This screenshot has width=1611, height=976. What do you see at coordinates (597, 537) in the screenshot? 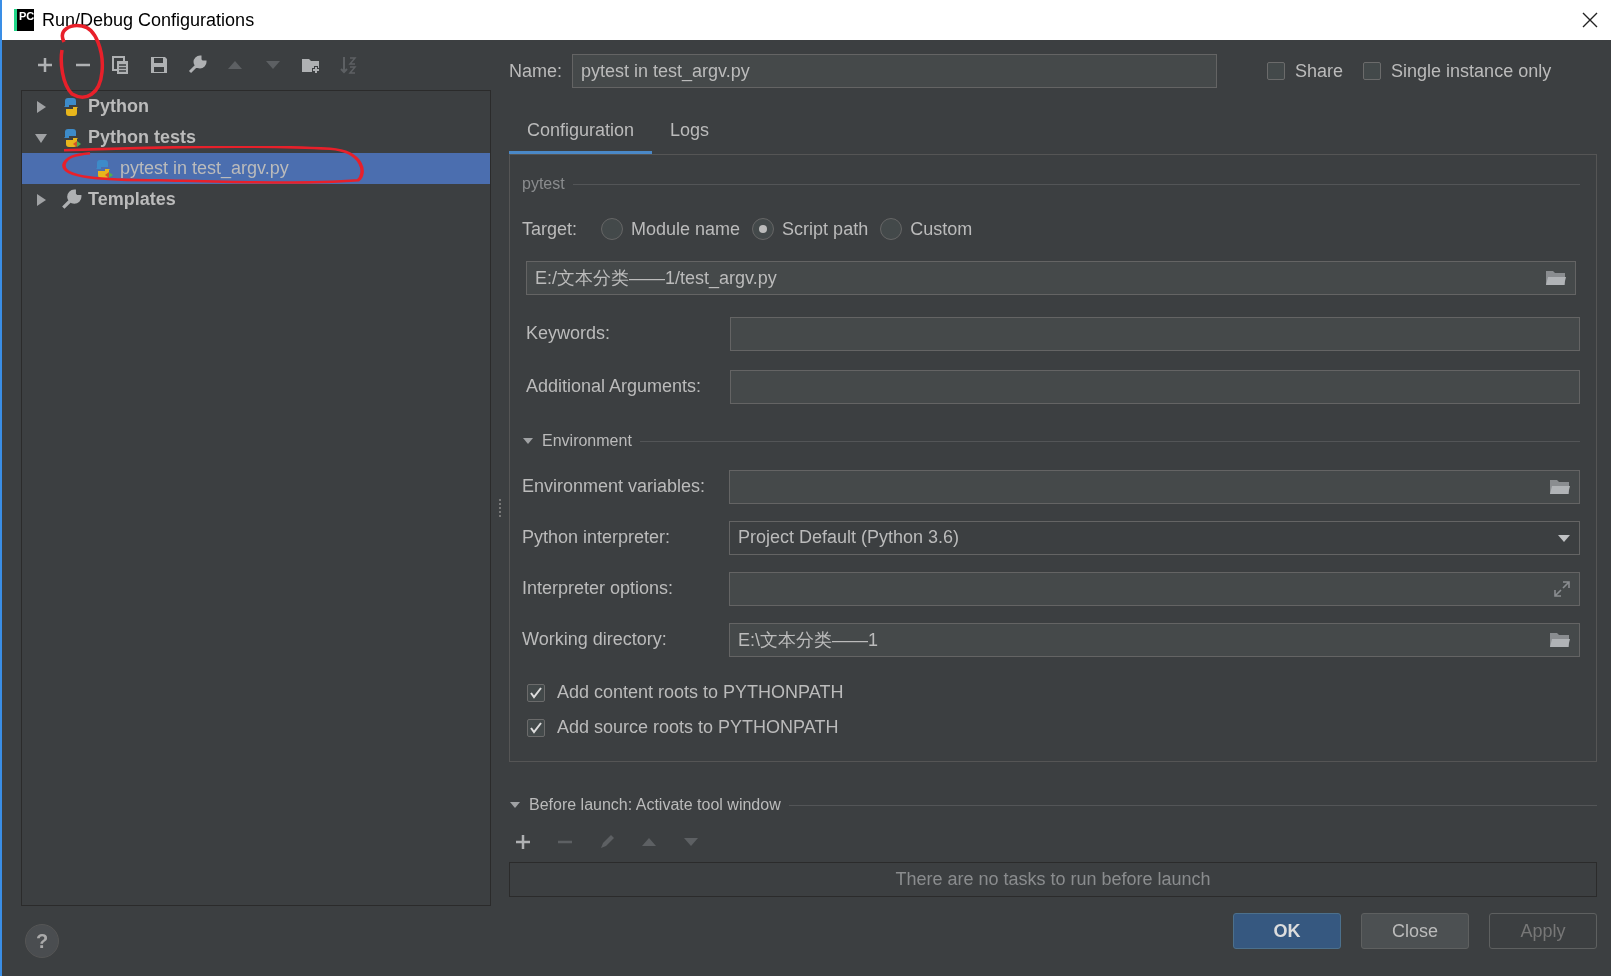
I see `field-label: Python interpreter:` at bounding box center [597, 537].